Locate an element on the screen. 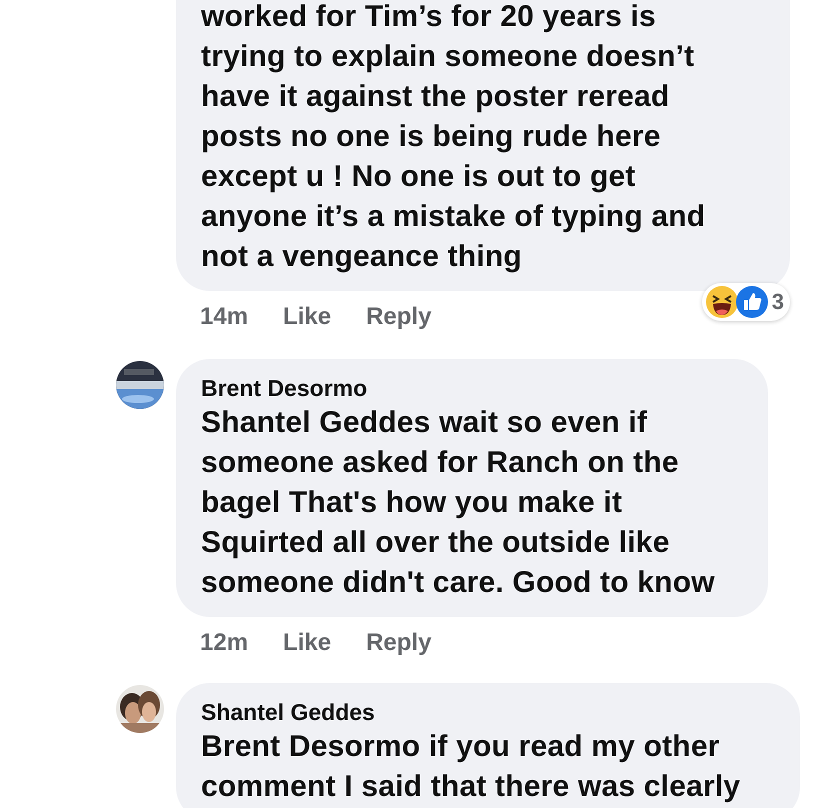  reactions-badge: 3 is located at coordinates (746, 302).